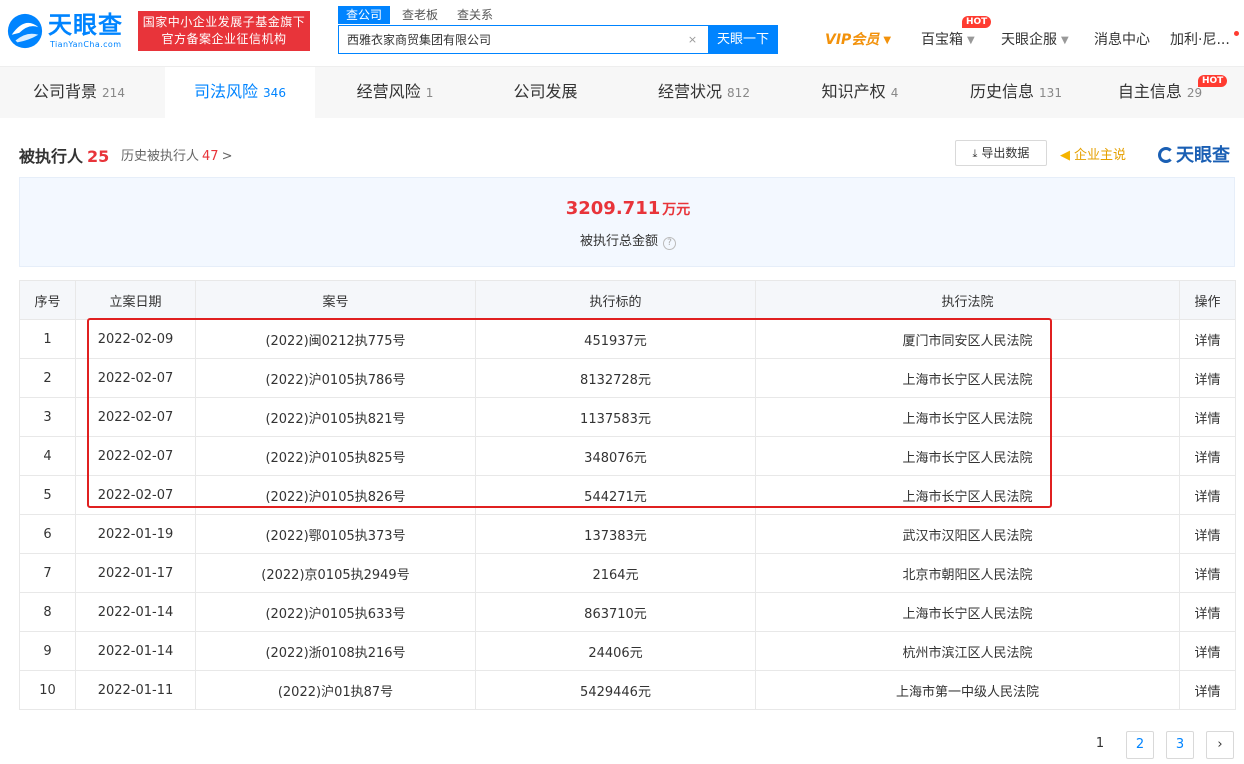  Describe the element at coordinates (1220, 745) in the screenshot. I see `chevron-right-icon: ›` at that location.